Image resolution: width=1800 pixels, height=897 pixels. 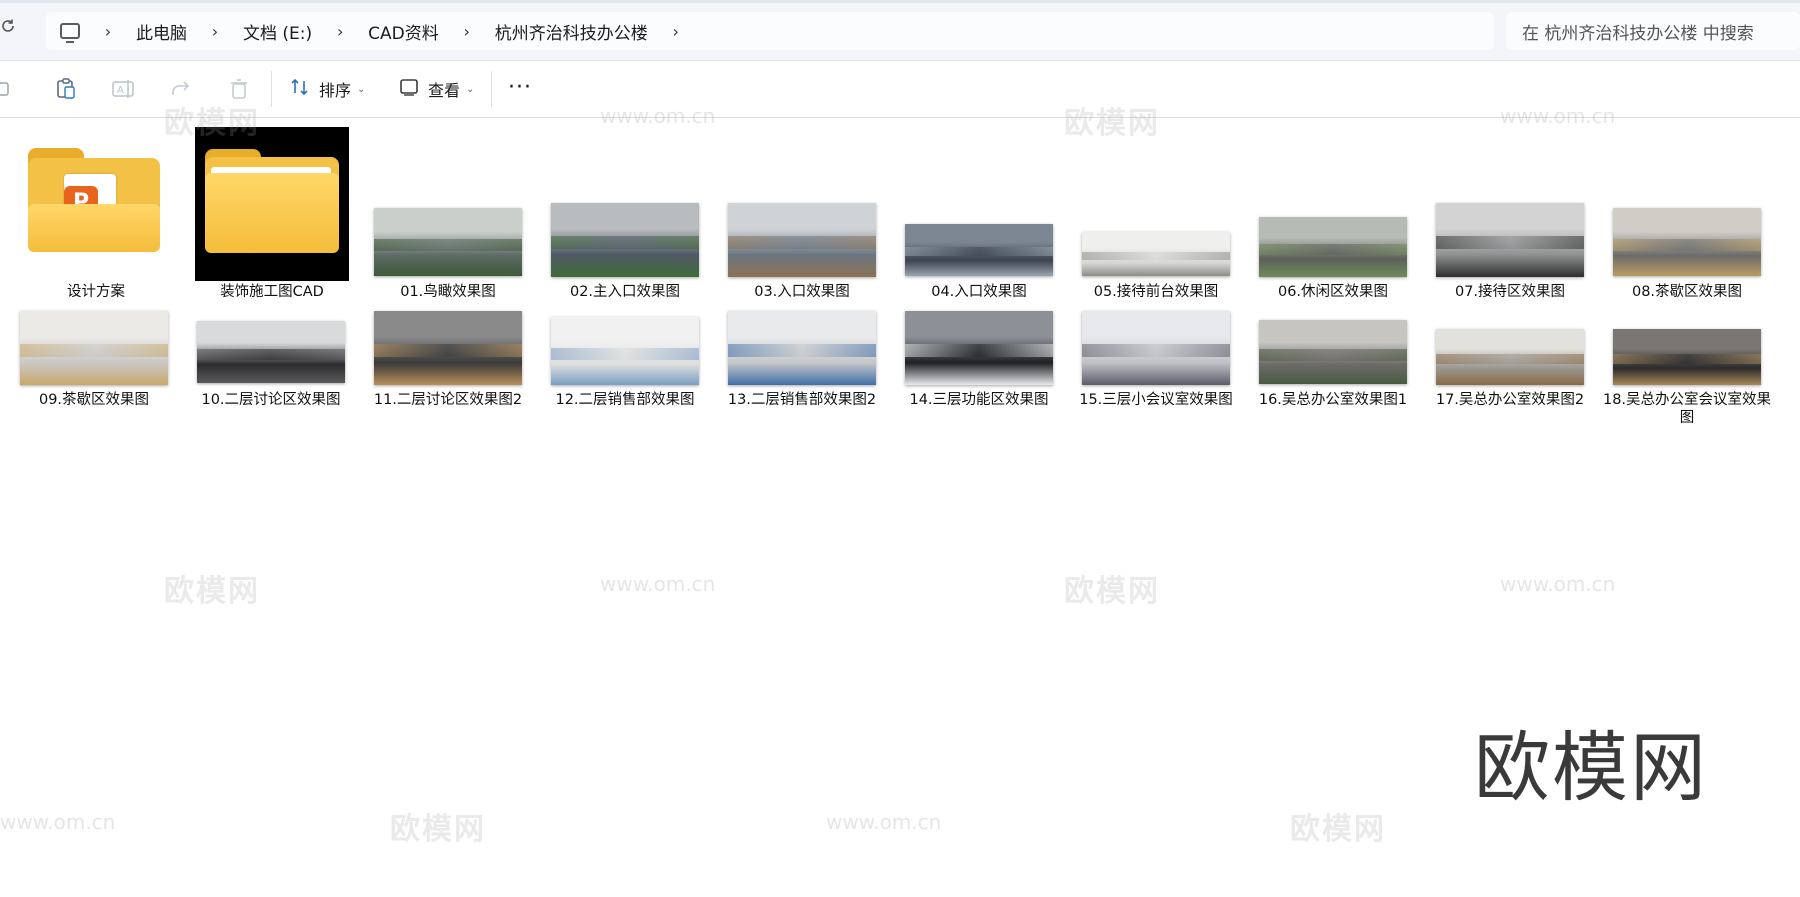 What do you see at coordinates (1687, 292) in the screenshot?
I see `file-name: 08.茶歇区效果图` at bounding box center [1687, 292].